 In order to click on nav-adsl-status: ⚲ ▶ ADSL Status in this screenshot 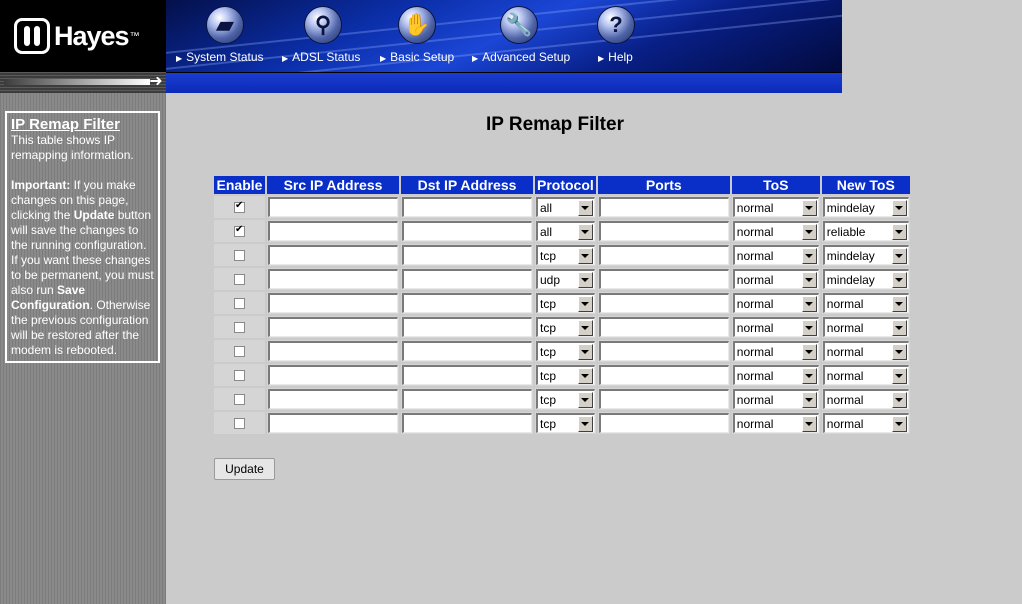, I will do `click(327, 36)`.